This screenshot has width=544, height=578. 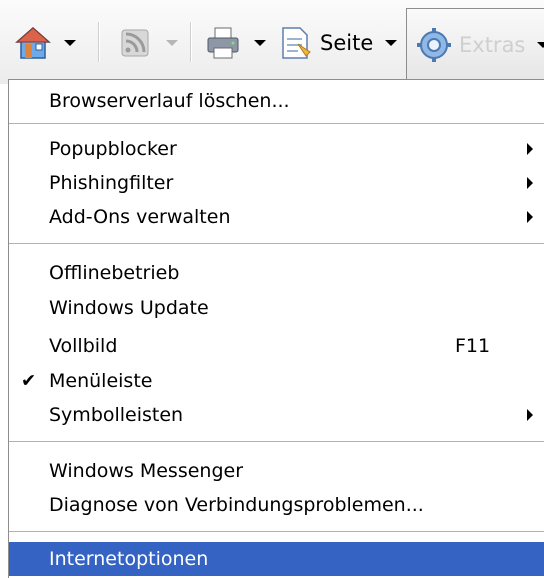 What do you see at coordinates (223, 43) in the screenshot?
I see `print-icon` at bounding box center [223, 43].